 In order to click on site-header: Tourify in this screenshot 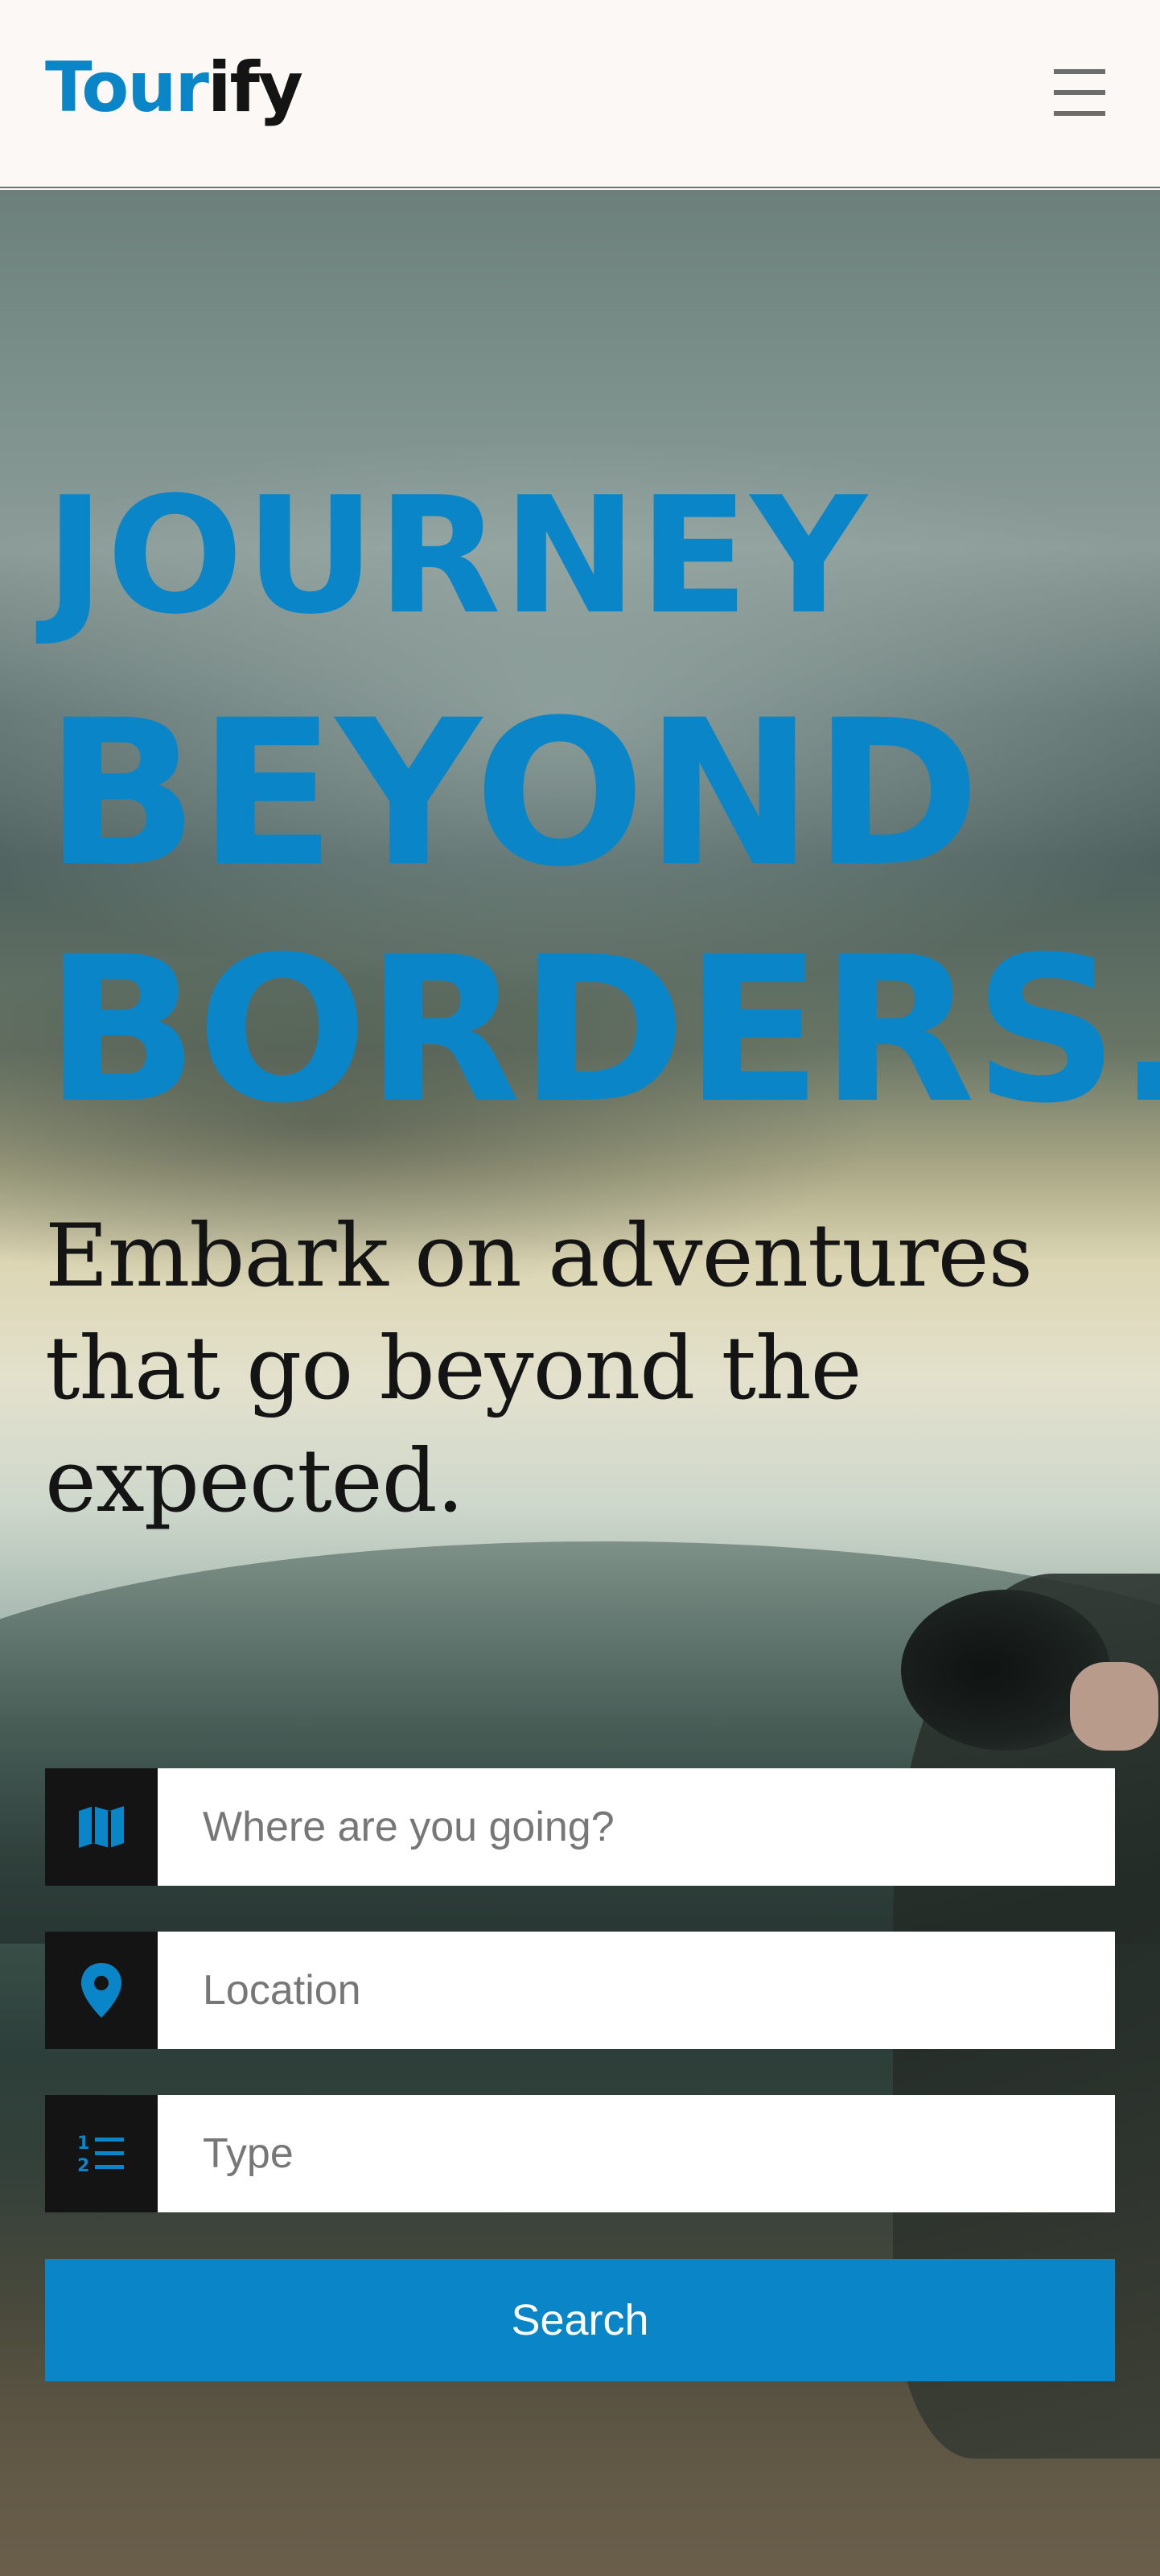, I will do `click(580, 94)`.